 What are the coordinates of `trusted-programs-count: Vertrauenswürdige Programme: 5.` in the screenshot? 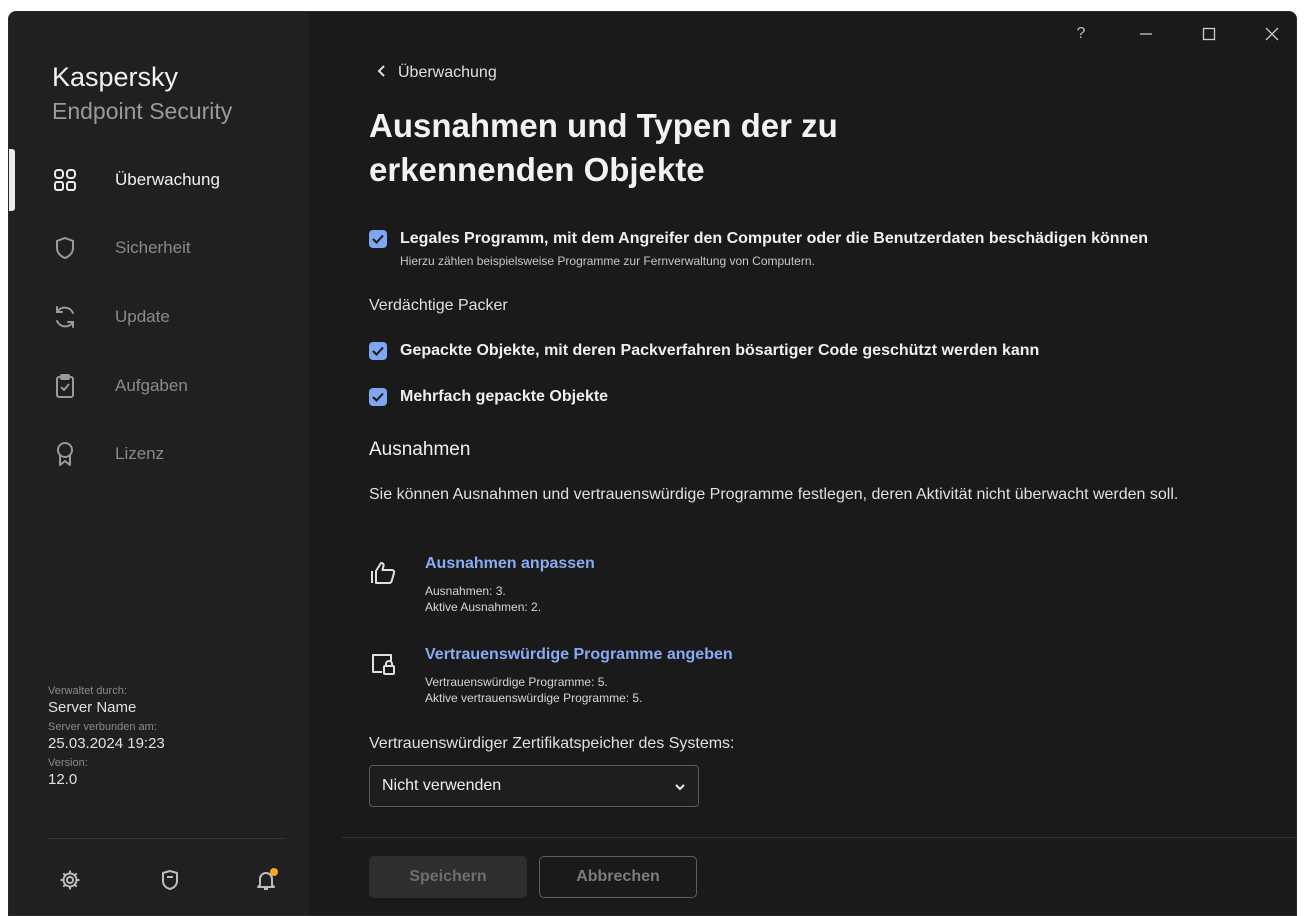 It's located at (516, 682).